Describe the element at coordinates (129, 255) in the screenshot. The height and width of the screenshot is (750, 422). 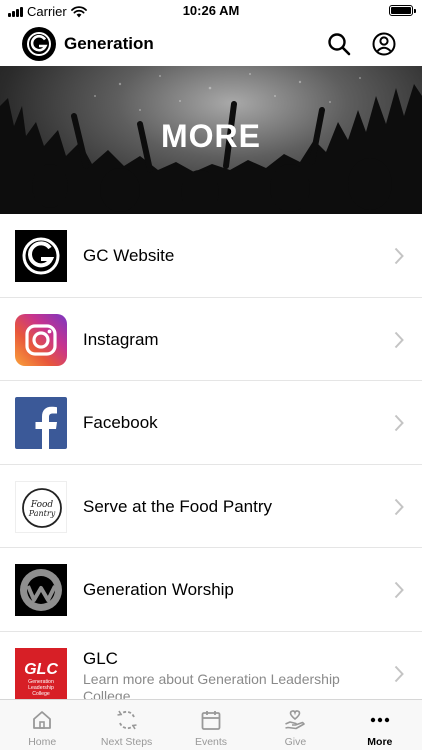
I see `menu-item-label: GC Website` at that location.